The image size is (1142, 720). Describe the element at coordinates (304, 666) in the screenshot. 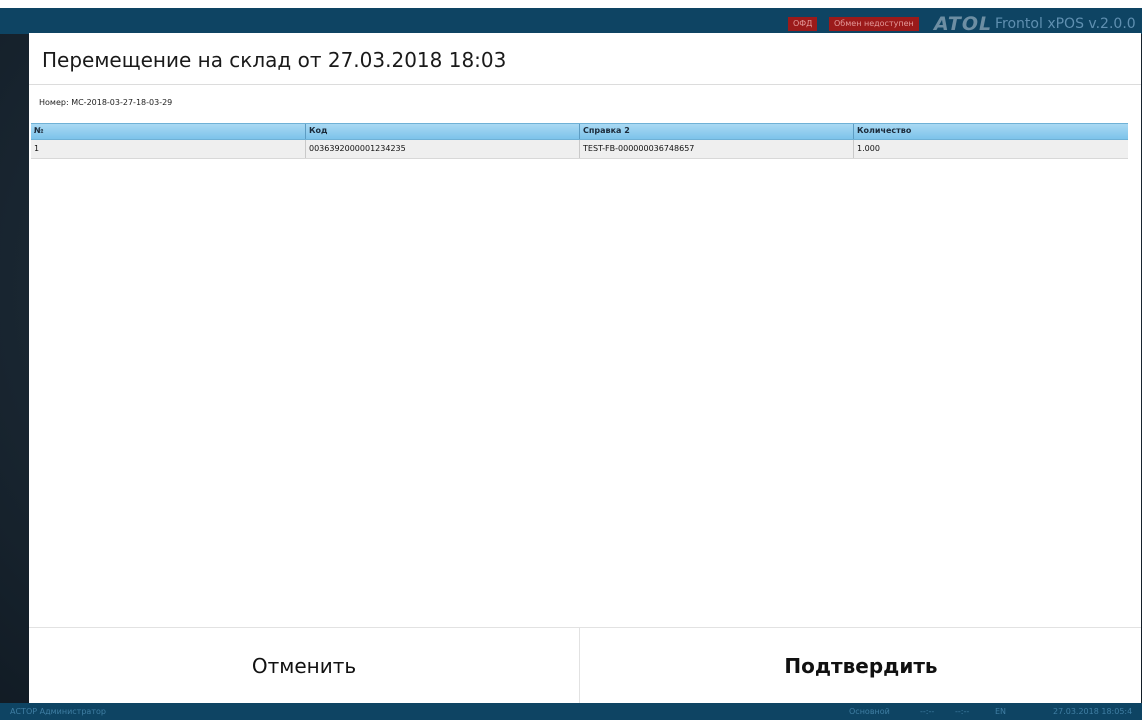

I see `cancel-button: Отменить` at that location.